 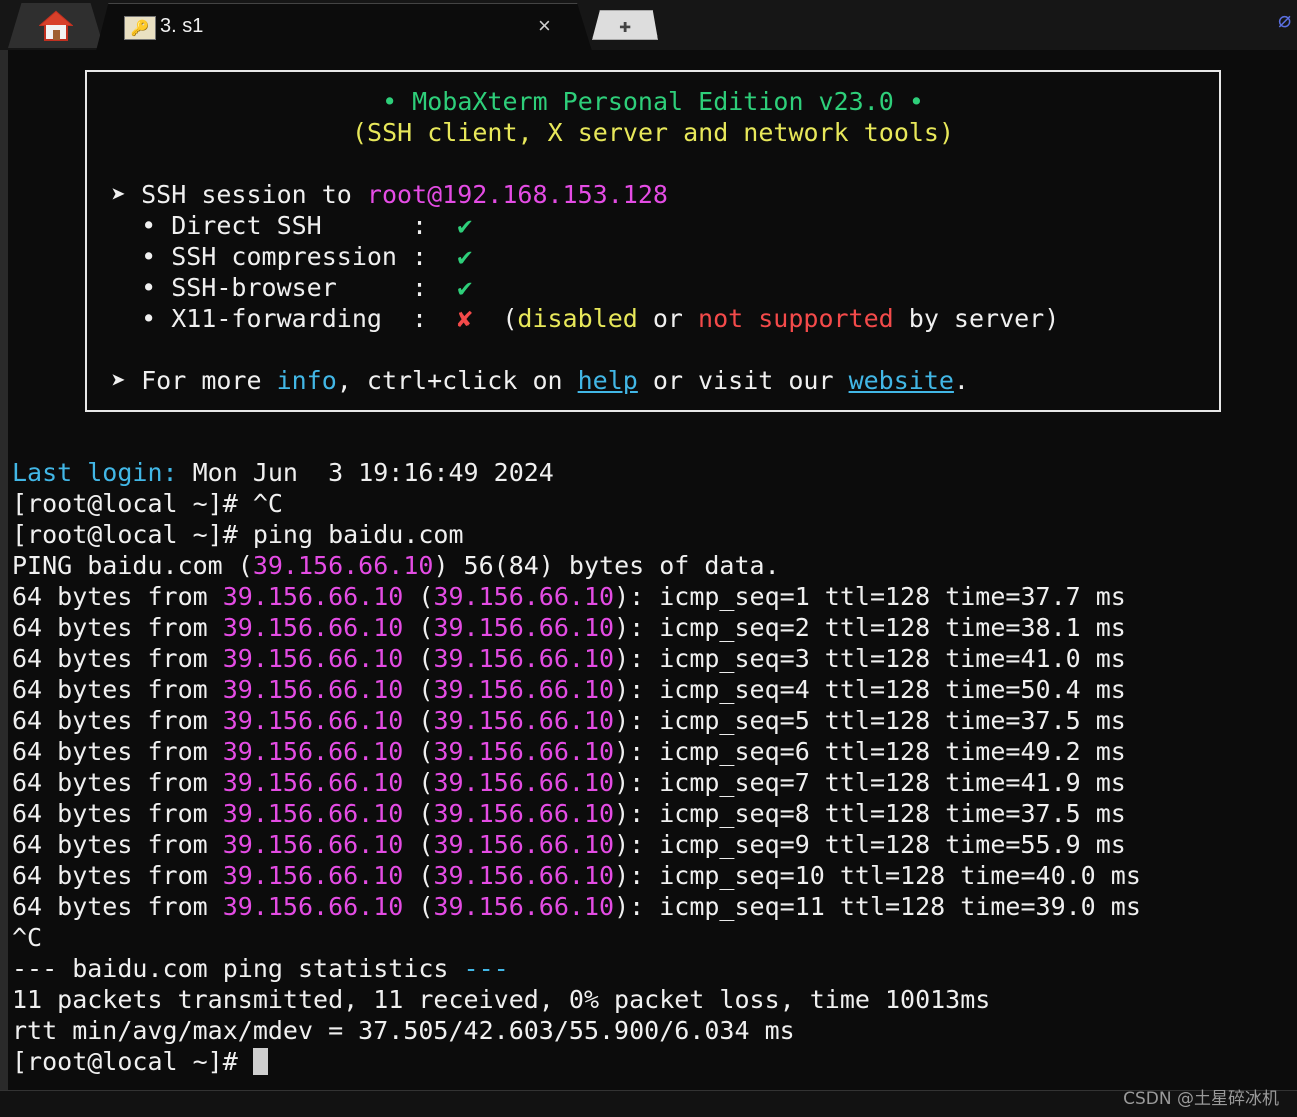 What do you see at coordinates (182, 26) in the screenshot?
I see `session-tab-title: 3. s1` at bounding box center [182, 26].